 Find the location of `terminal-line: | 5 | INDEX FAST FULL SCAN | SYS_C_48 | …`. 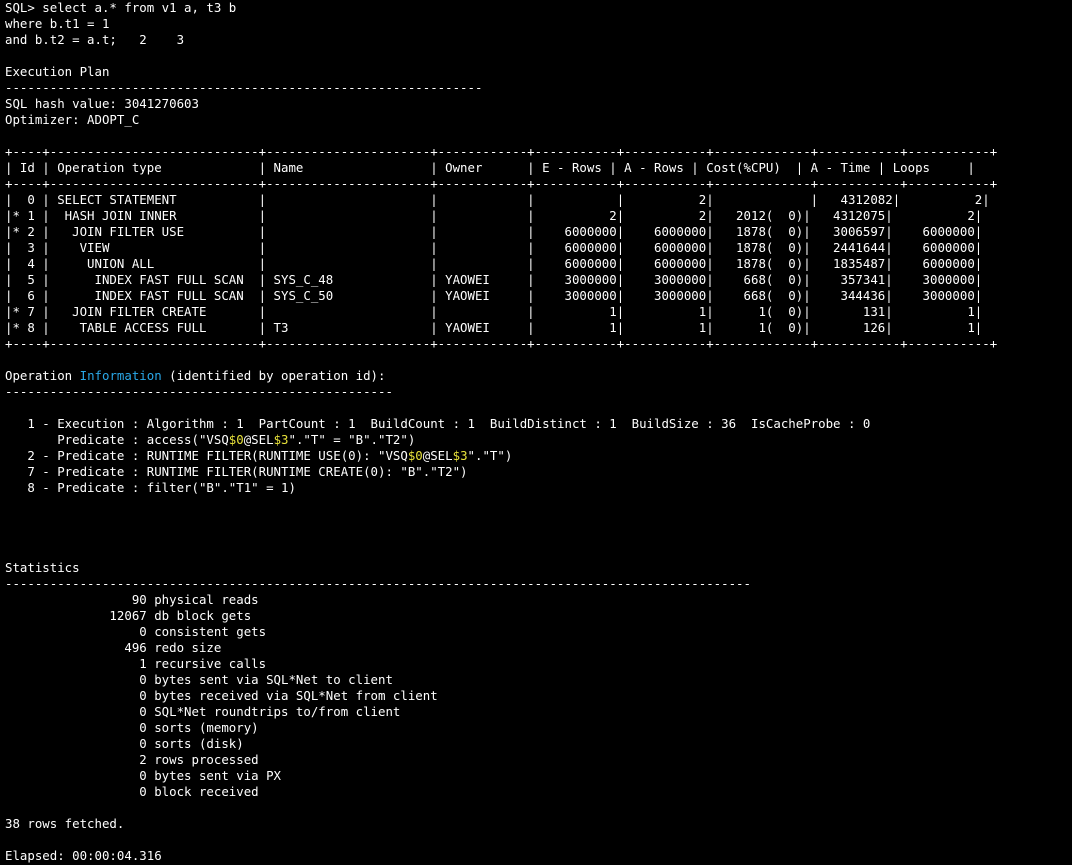

terminal-line: | 5 | INDEX FAST FULL SCAN | SYS_C_48 | … is located at coordinates (538, 280).